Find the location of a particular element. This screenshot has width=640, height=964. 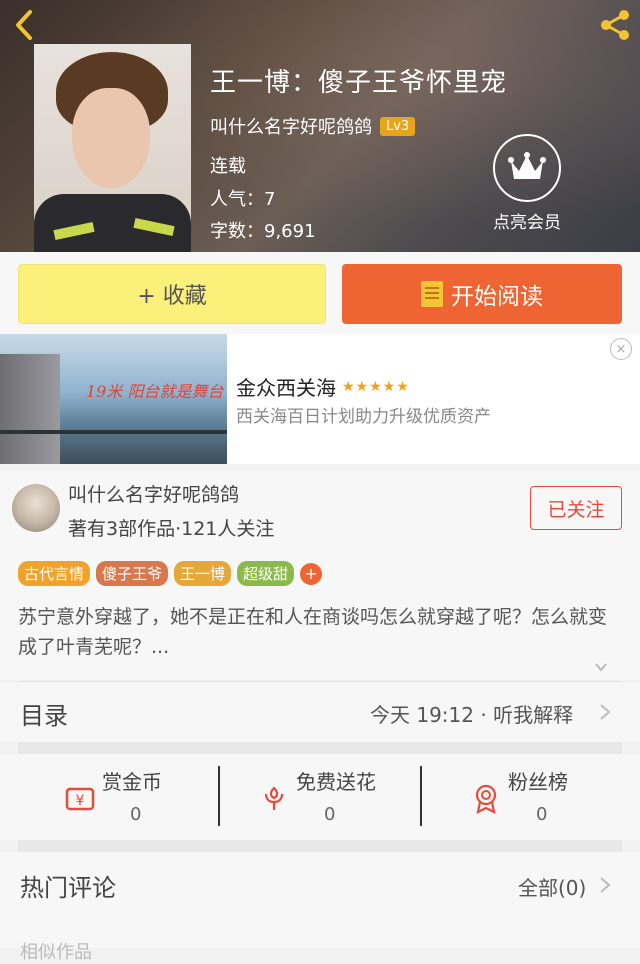

action-bar: + 收藏 开始阅读 is located at coordinates (320, 293).